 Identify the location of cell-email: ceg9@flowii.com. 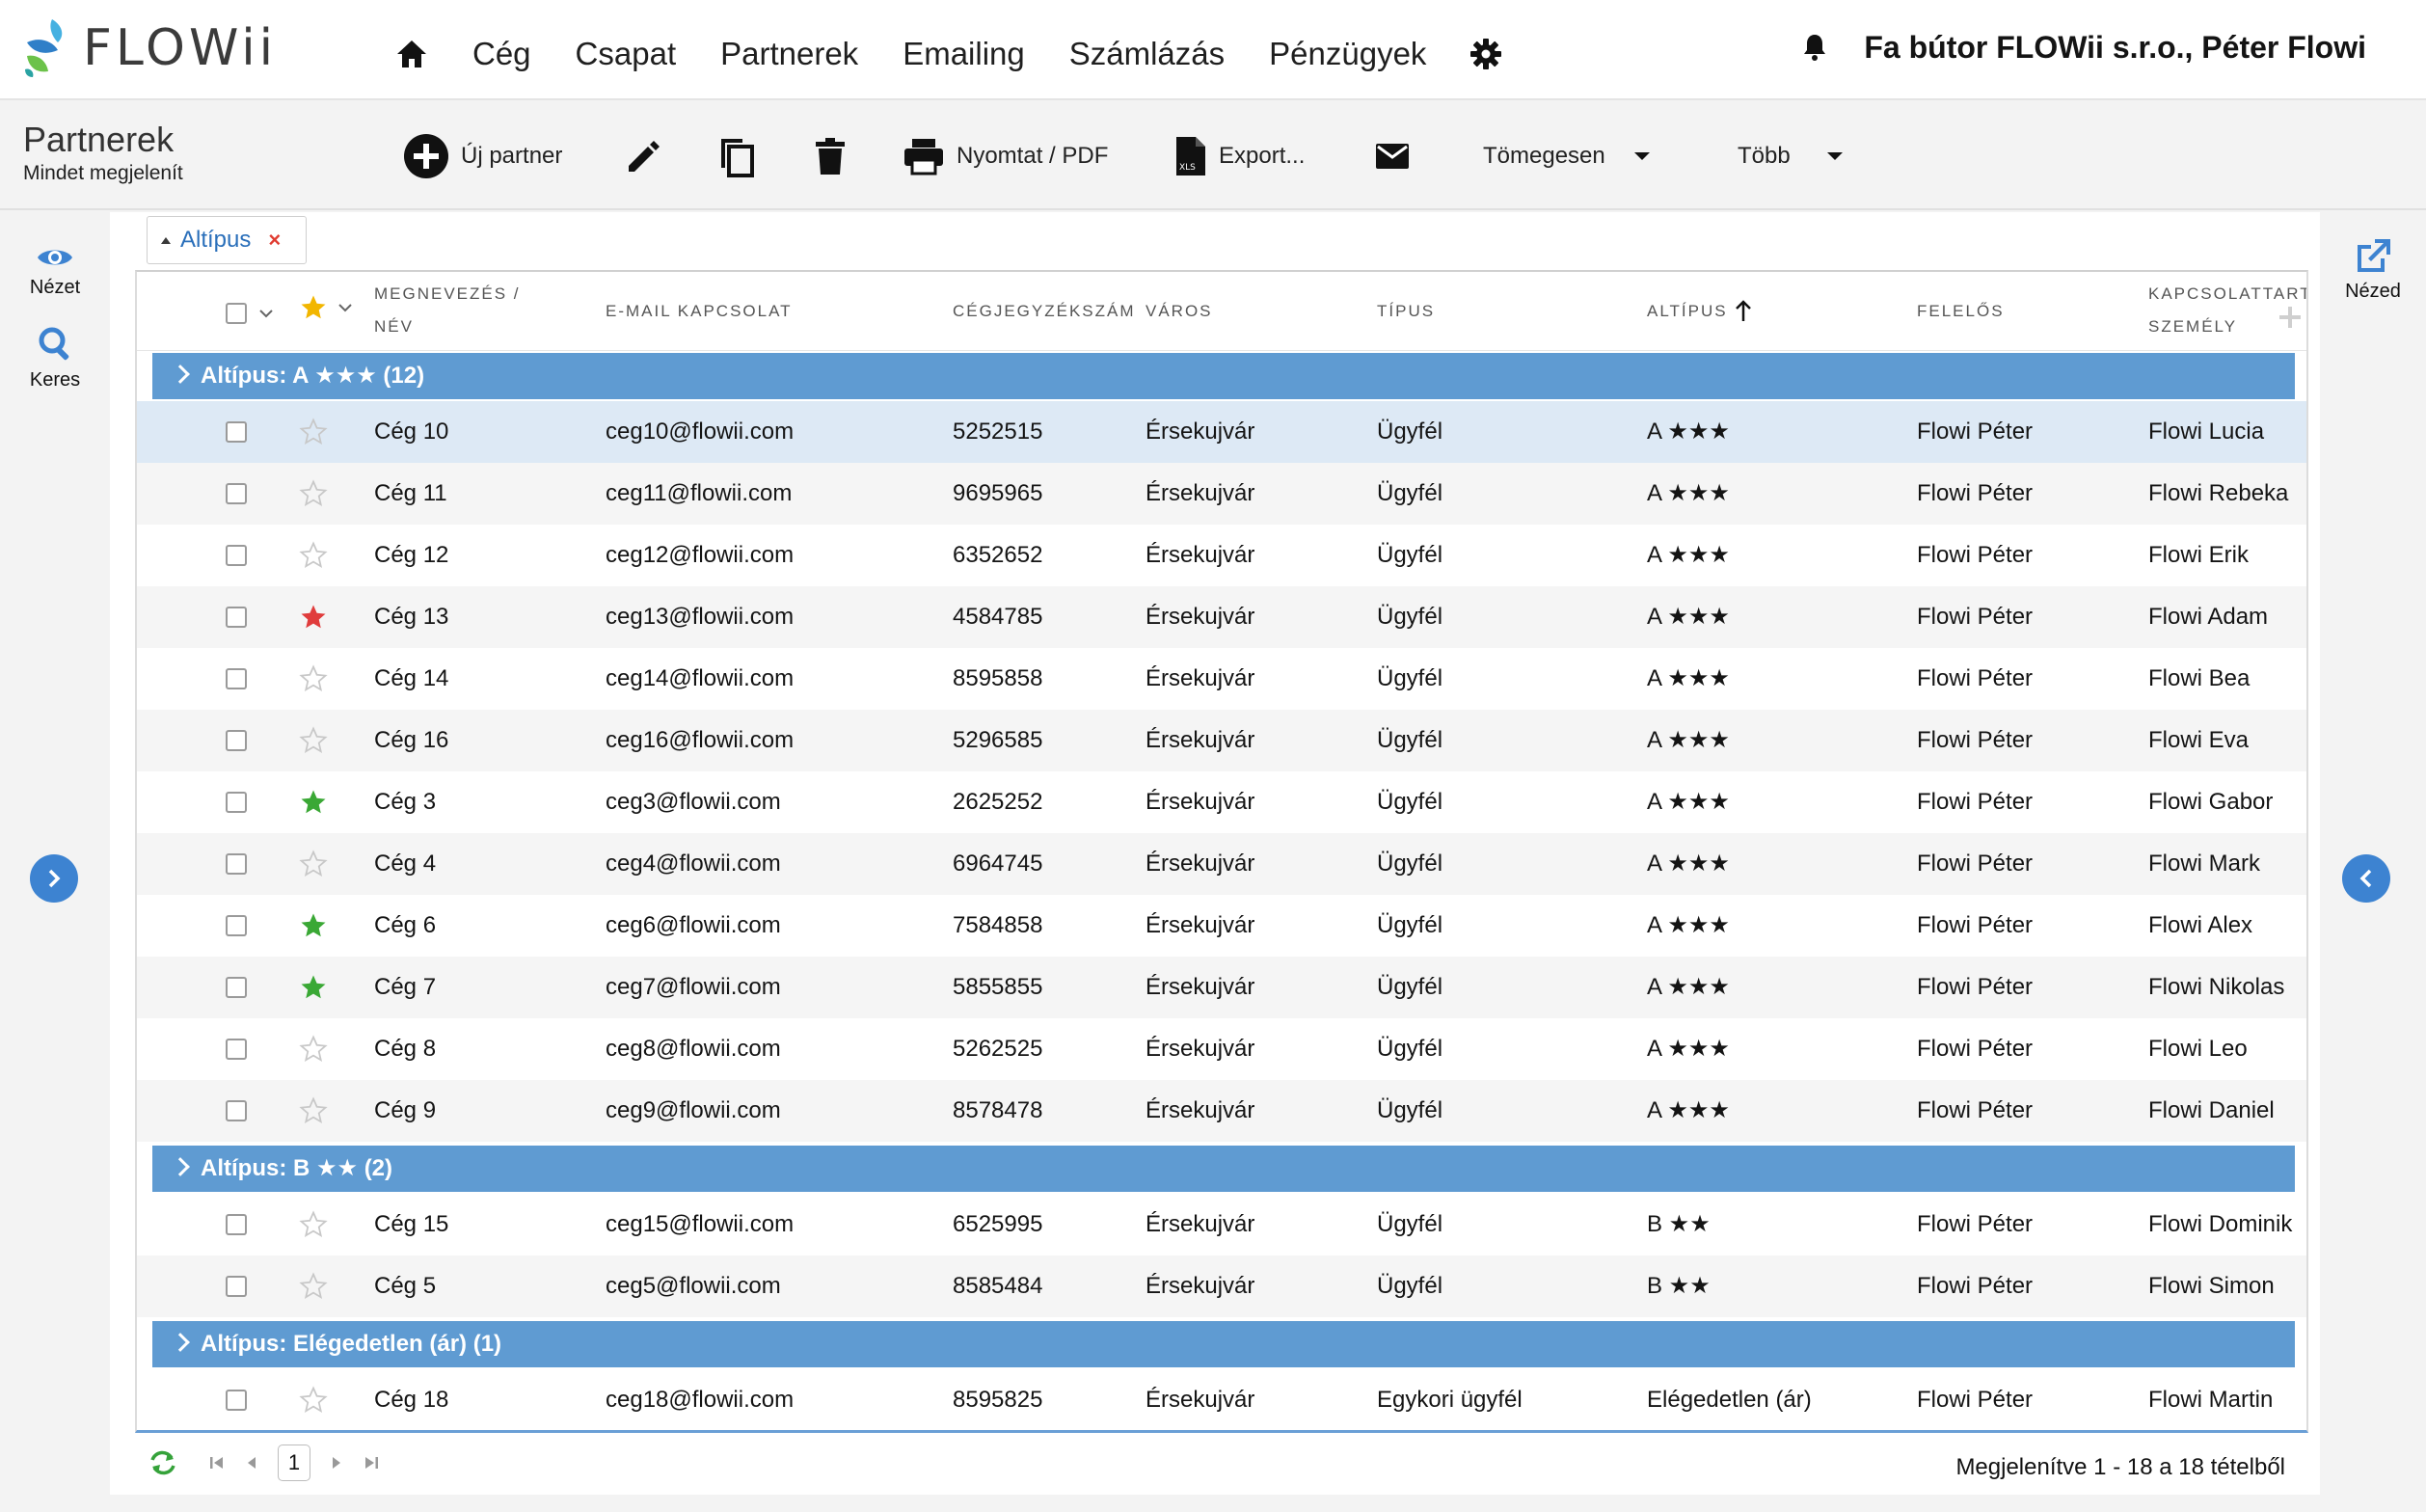
(693, 1111).